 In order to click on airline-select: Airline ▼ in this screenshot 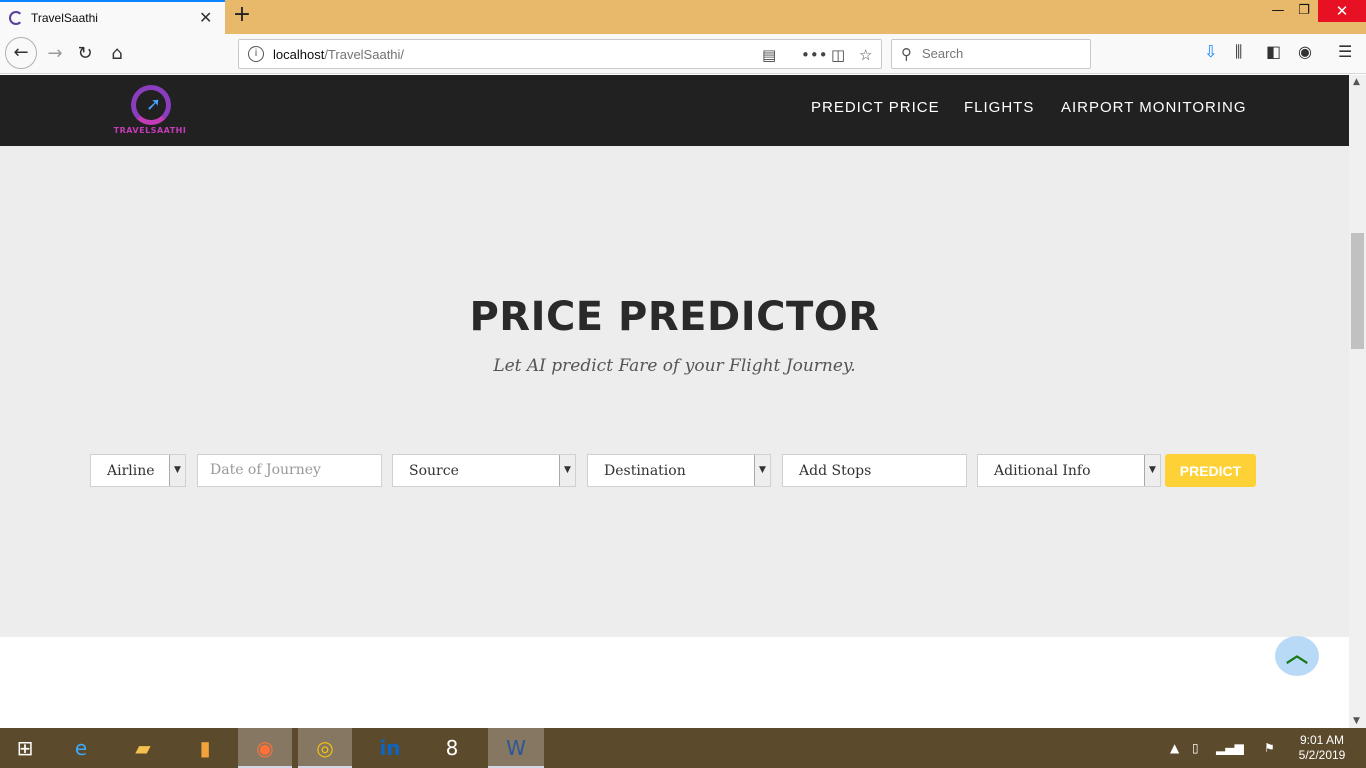, I will do `click(138, 470)`.